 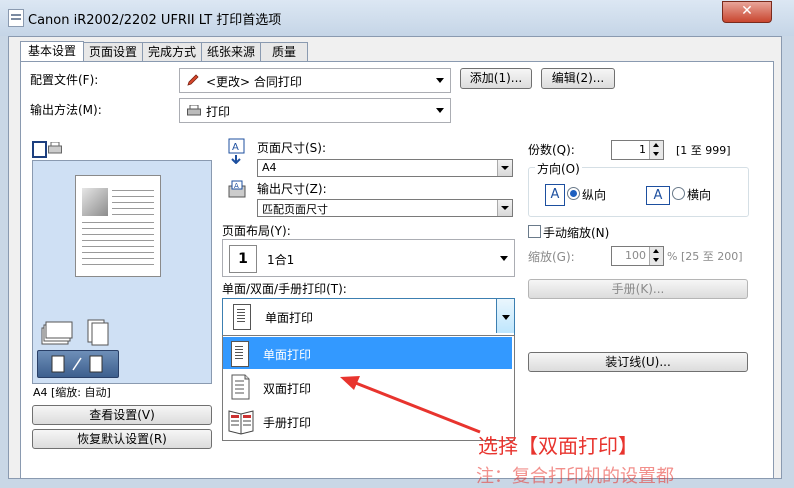 What do you see at coordinates (575, 476) in the screenshot?
I see `annotation-caption-partial: 注：复合打印机的设置都` at bounding box center [575, 476].